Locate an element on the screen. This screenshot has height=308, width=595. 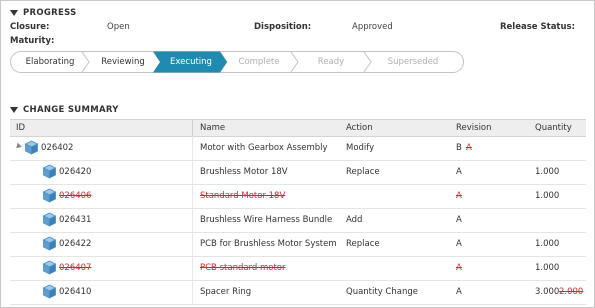
step-reviewing: Reviewing is located at coordinates (123, 62).